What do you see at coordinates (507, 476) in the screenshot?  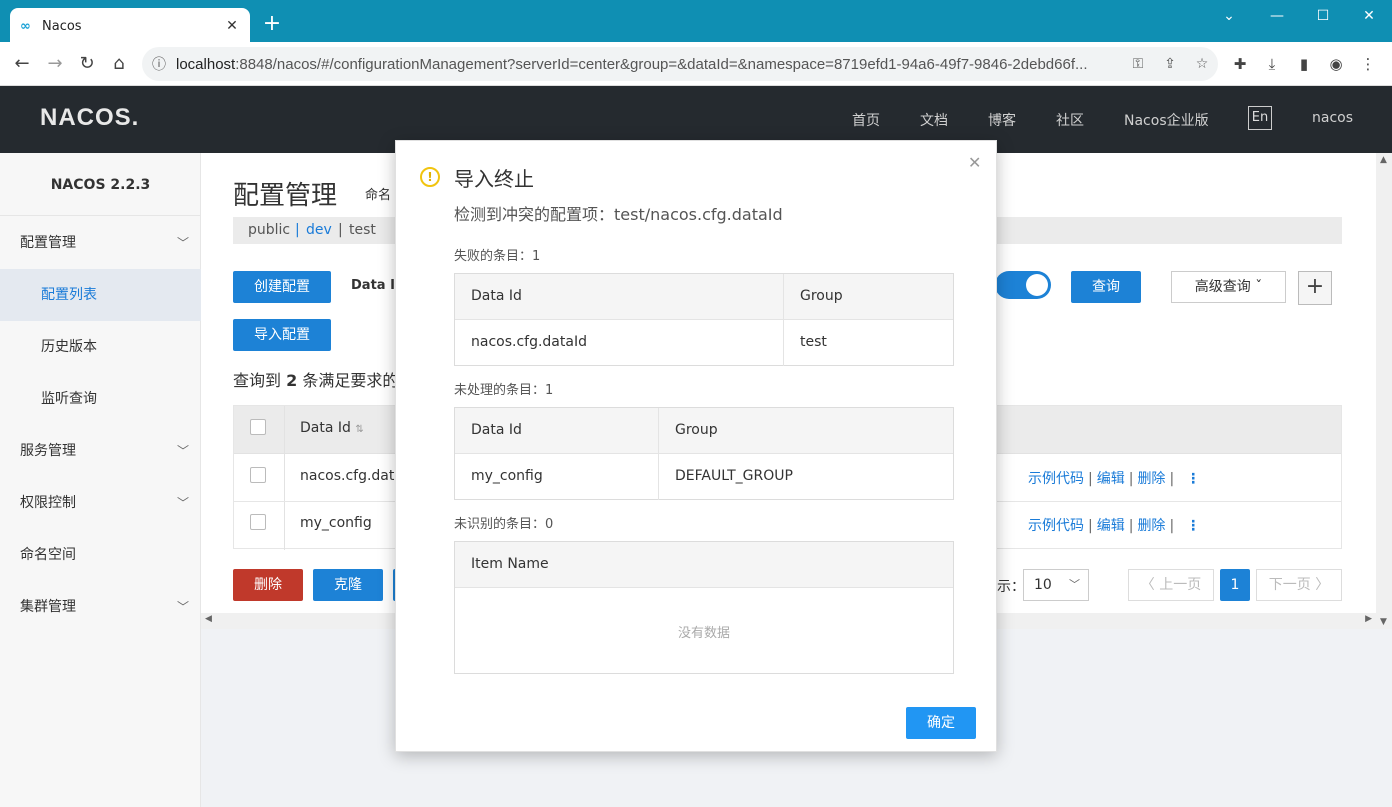 I see `skipped-row-dataid: my_config` at bounding box center [507, 476].